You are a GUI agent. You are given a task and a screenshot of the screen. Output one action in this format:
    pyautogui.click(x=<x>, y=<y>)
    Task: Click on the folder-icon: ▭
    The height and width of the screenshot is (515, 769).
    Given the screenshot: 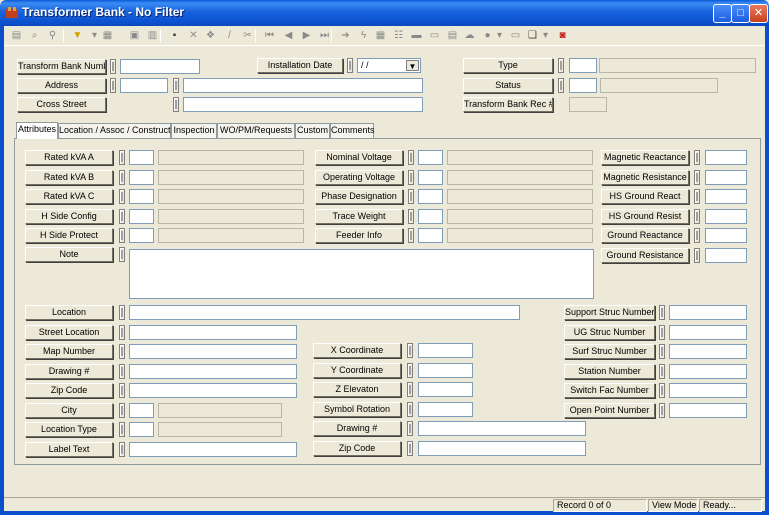 What is the action you would take?
    pyautogui.click(x=515, y=35)
    